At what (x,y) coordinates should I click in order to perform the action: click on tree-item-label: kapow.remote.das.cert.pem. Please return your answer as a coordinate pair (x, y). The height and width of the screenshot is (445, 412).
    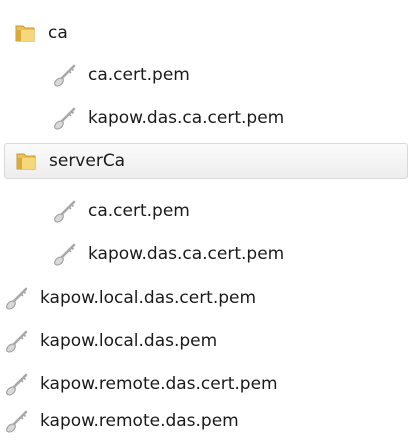
    Looking at the image, I should click on (159, 384).